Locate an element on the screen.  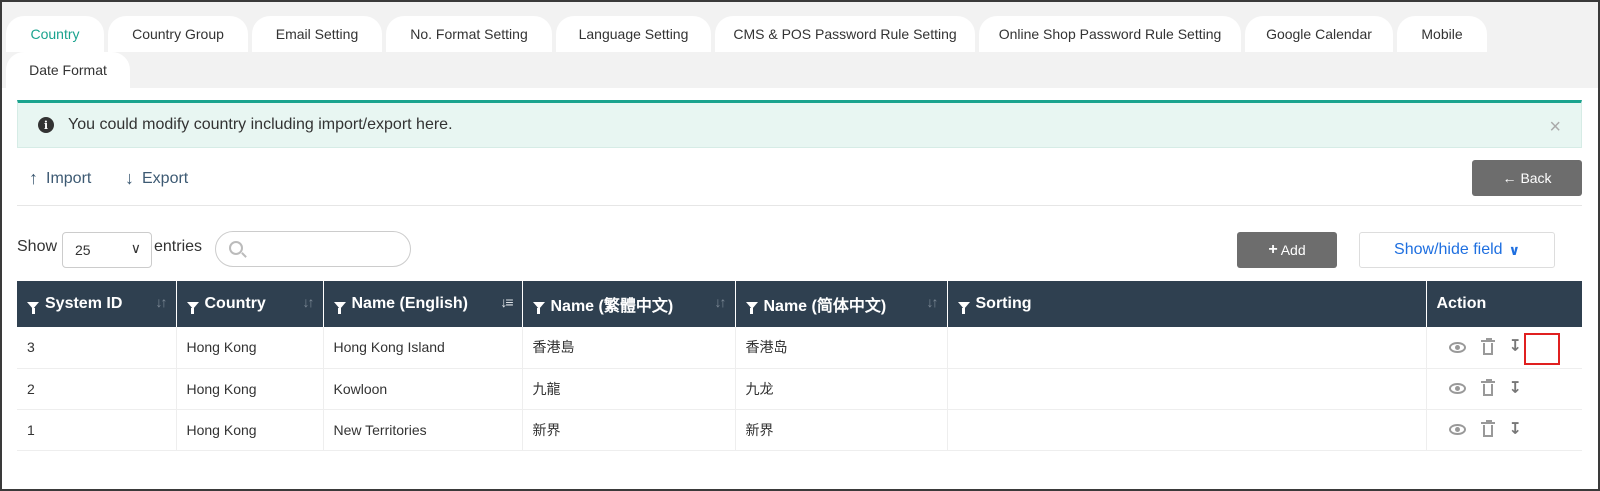
add-button: + Add is located at coordinates (1287, 250).